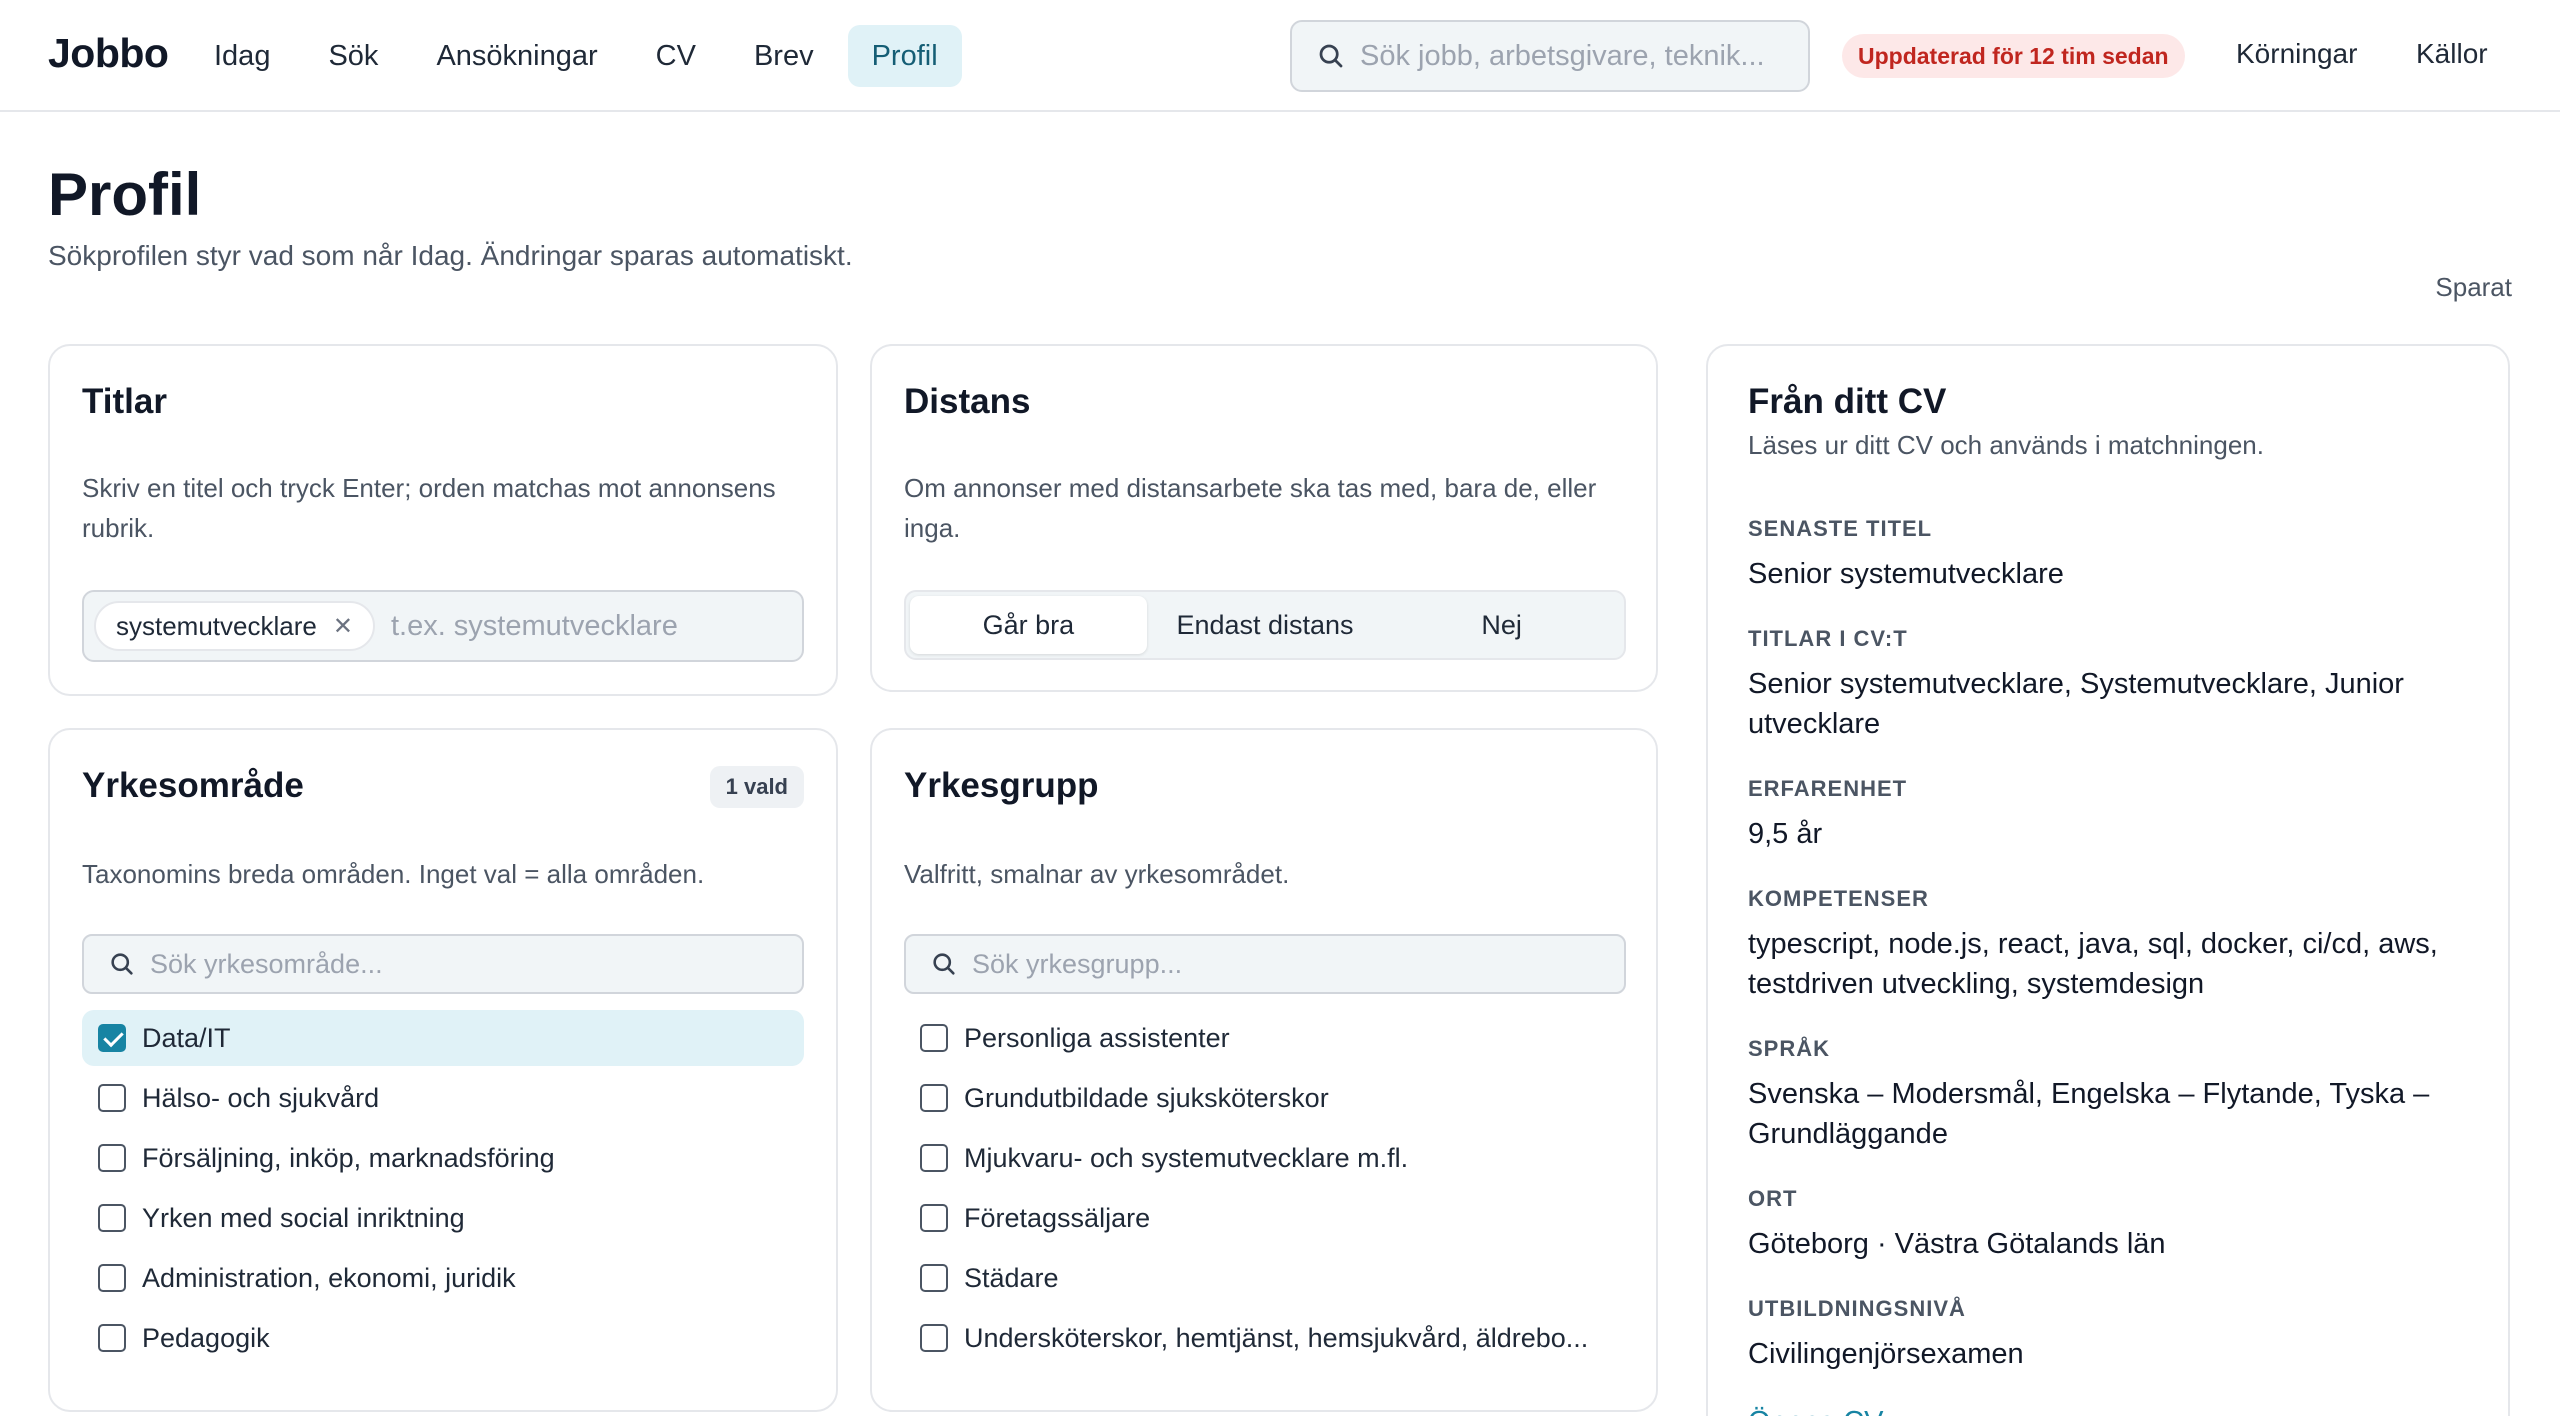 The width and height of the screenshot is (2560, 1416). I want to click on option-label: Företagssäljare, so click(1057, 1217).